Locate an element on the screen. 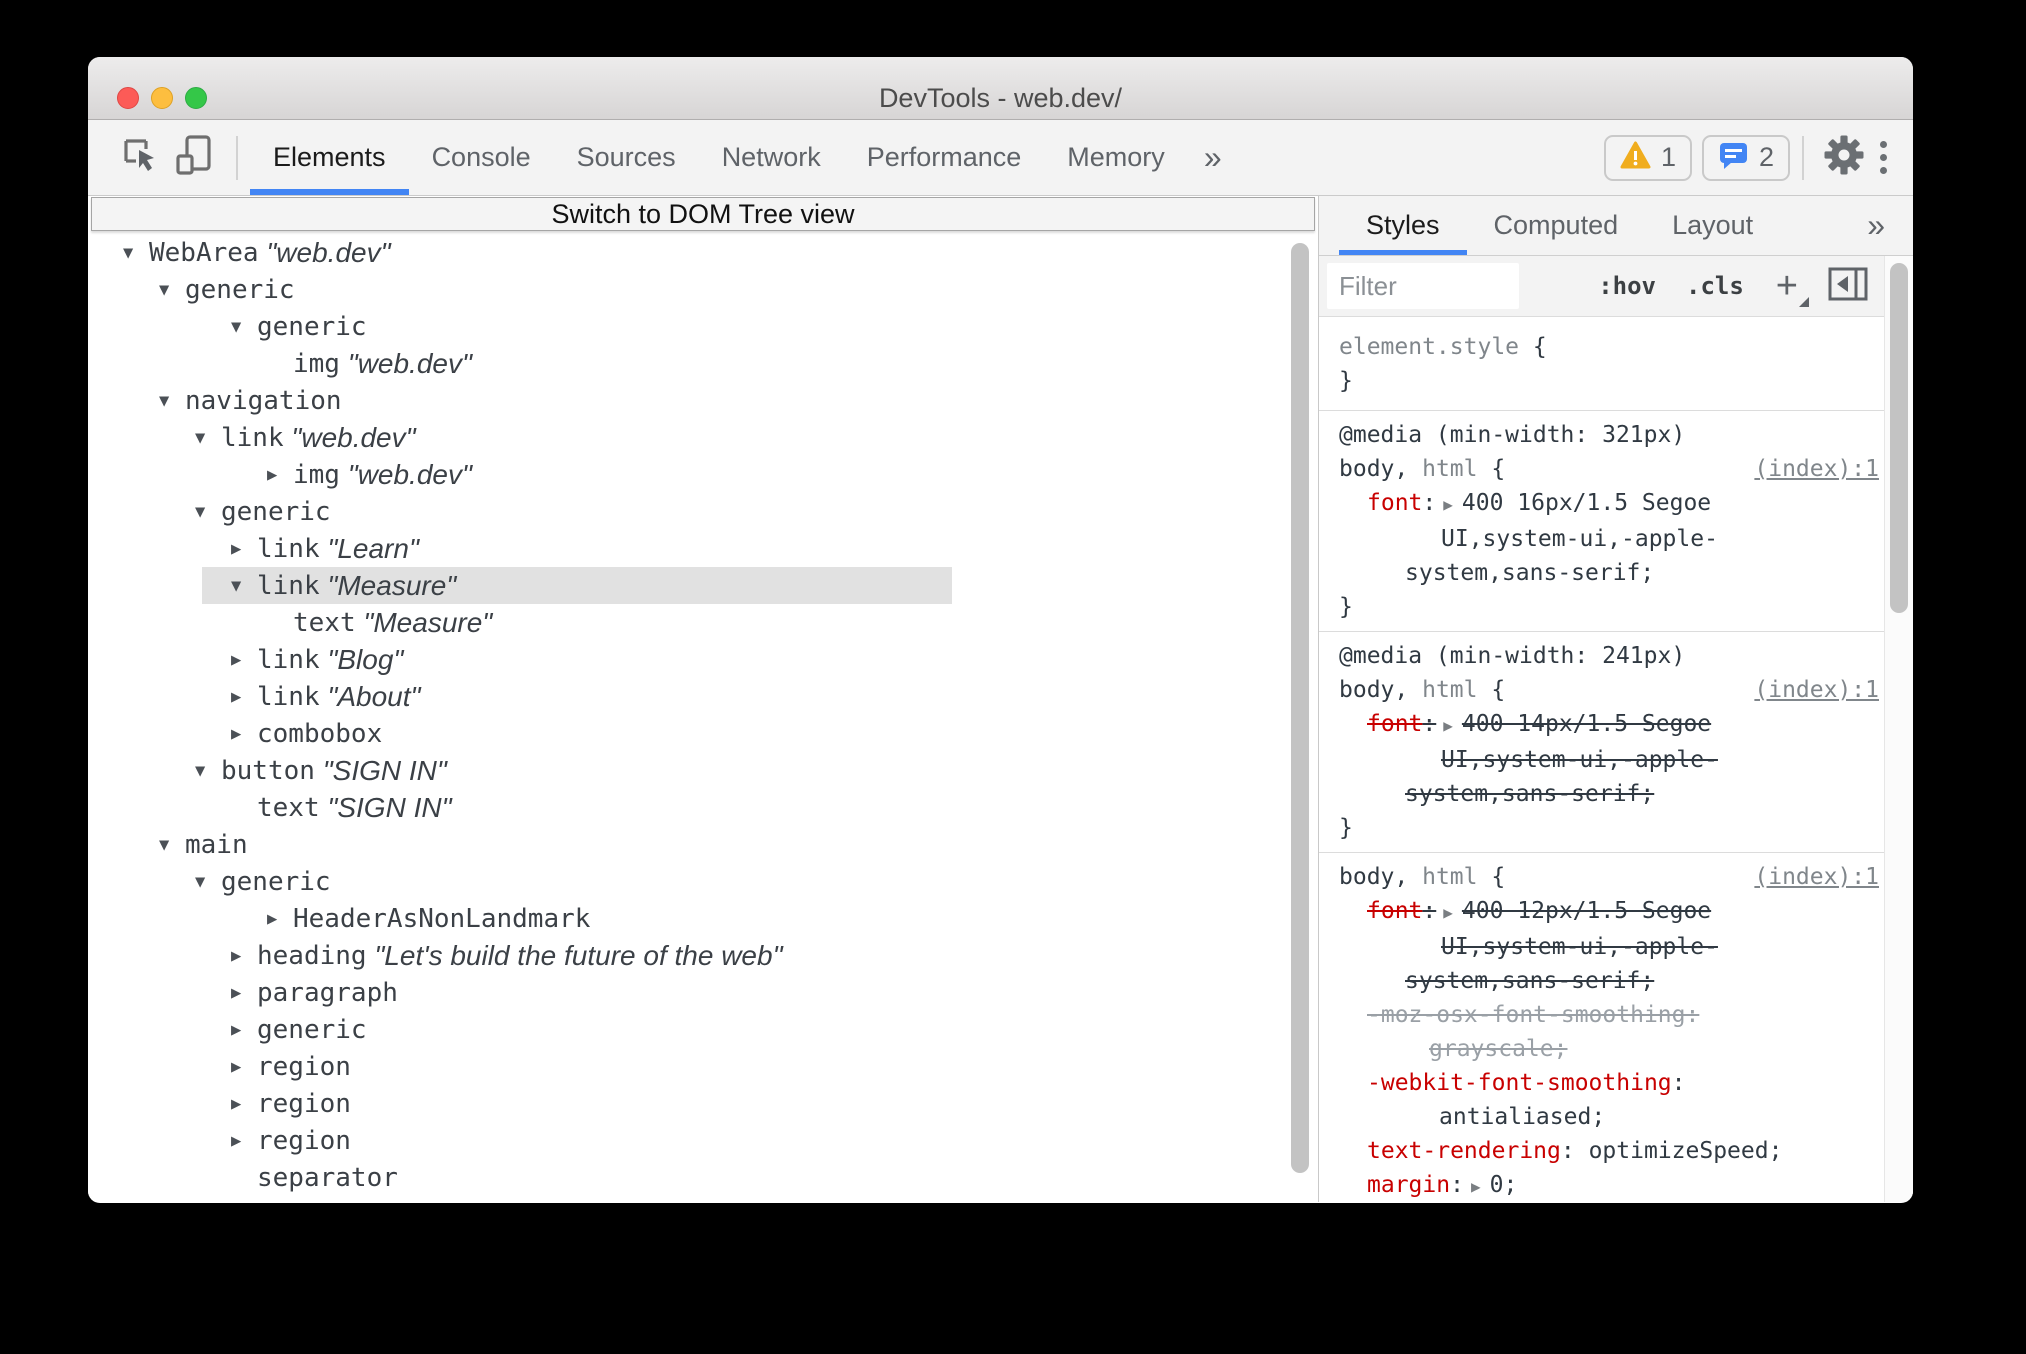  tree-row-link: ▶ link "Learn" is located at coordinates (703, 548).